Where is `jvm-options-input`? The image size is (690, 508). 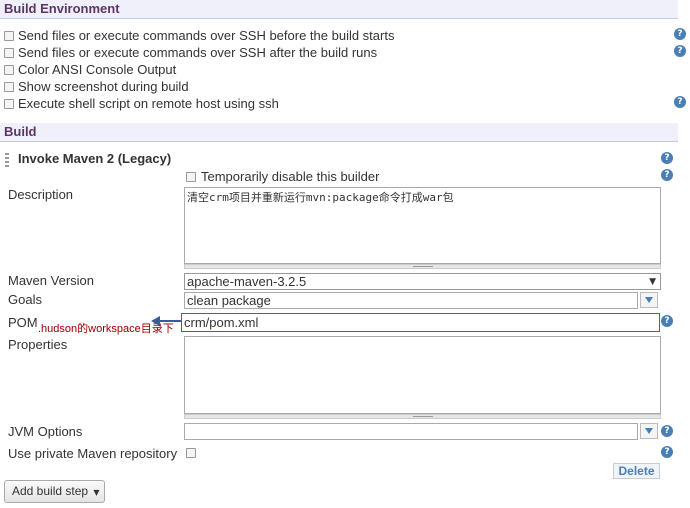
jvm-options-input is located at coordinates (411, 431).